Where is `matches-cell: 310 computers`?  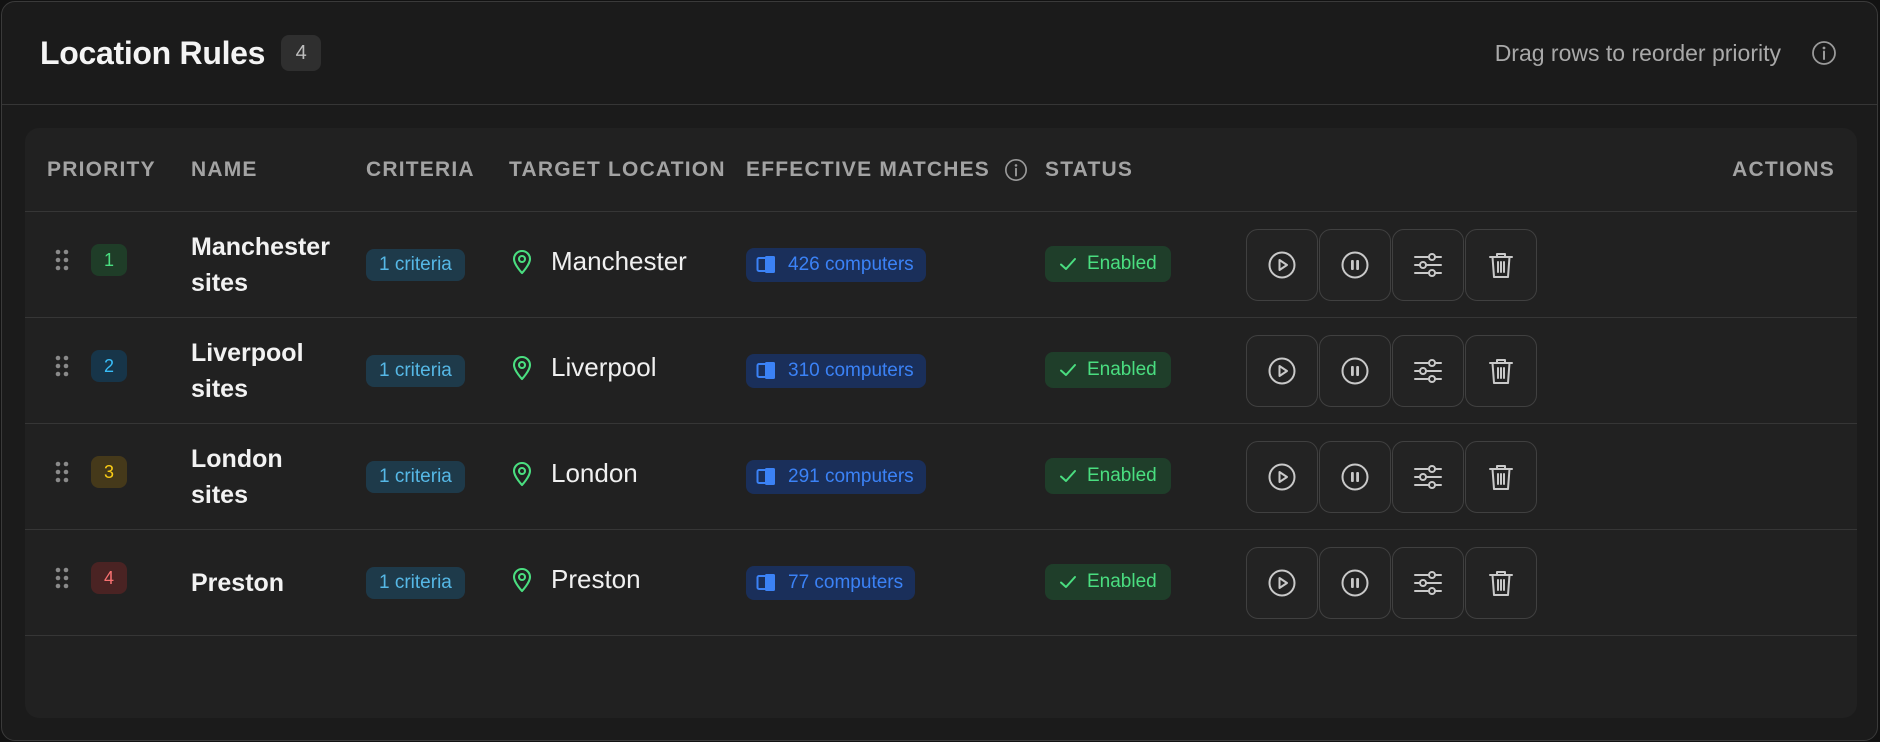 matches-cell: 310 computers is located at coordinates (836, 371).